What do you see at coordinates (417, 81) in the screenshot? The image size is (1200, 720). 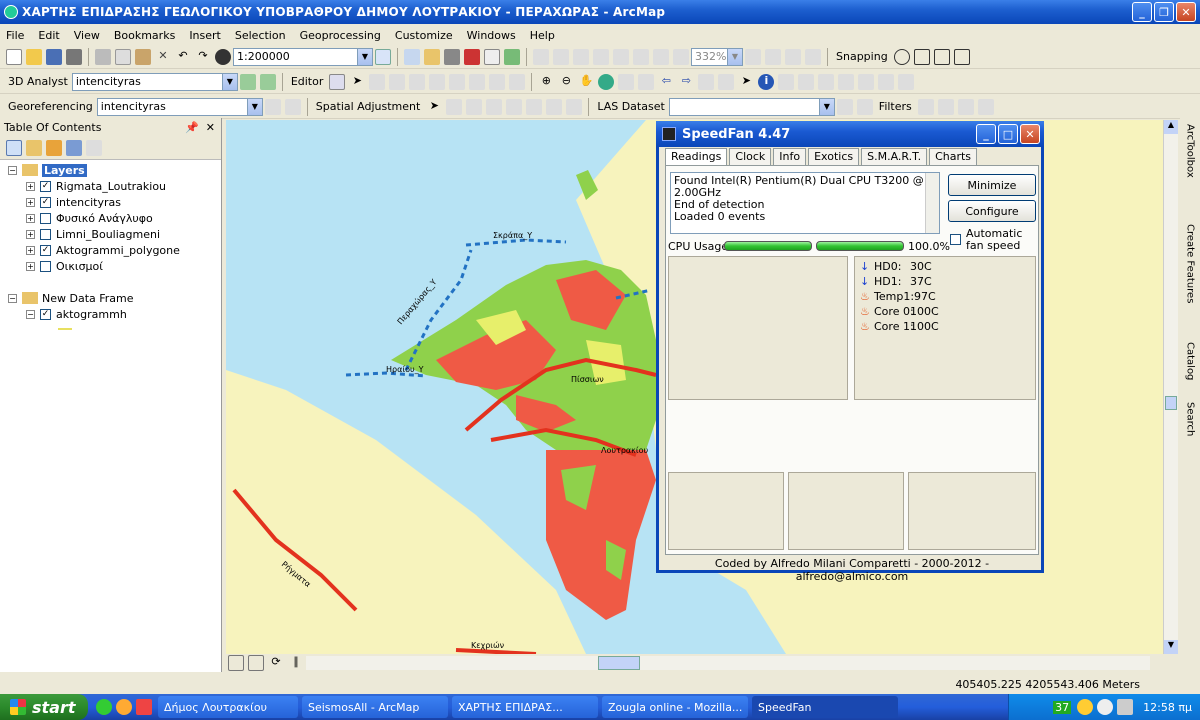 I see `trace-icon` at bounding box center [417, 81].